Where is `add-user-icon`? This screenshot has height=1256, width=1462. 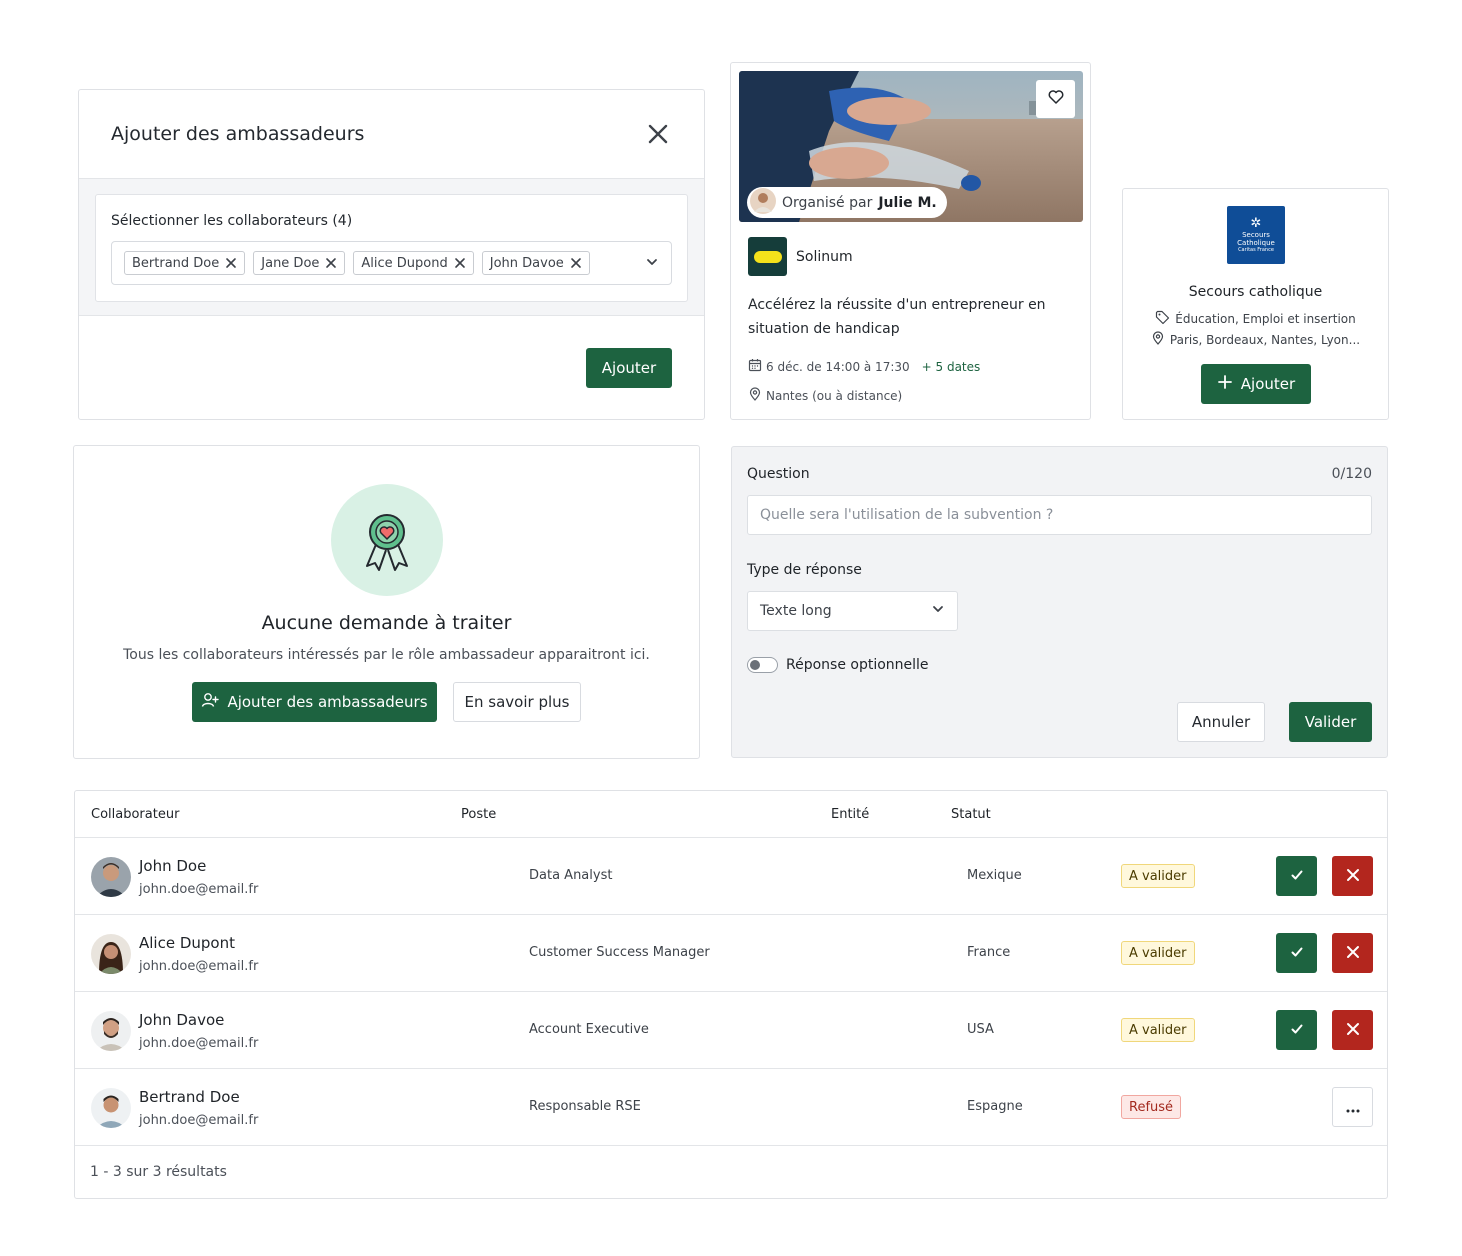 add-user-icon is located at coordinates (210, 702).